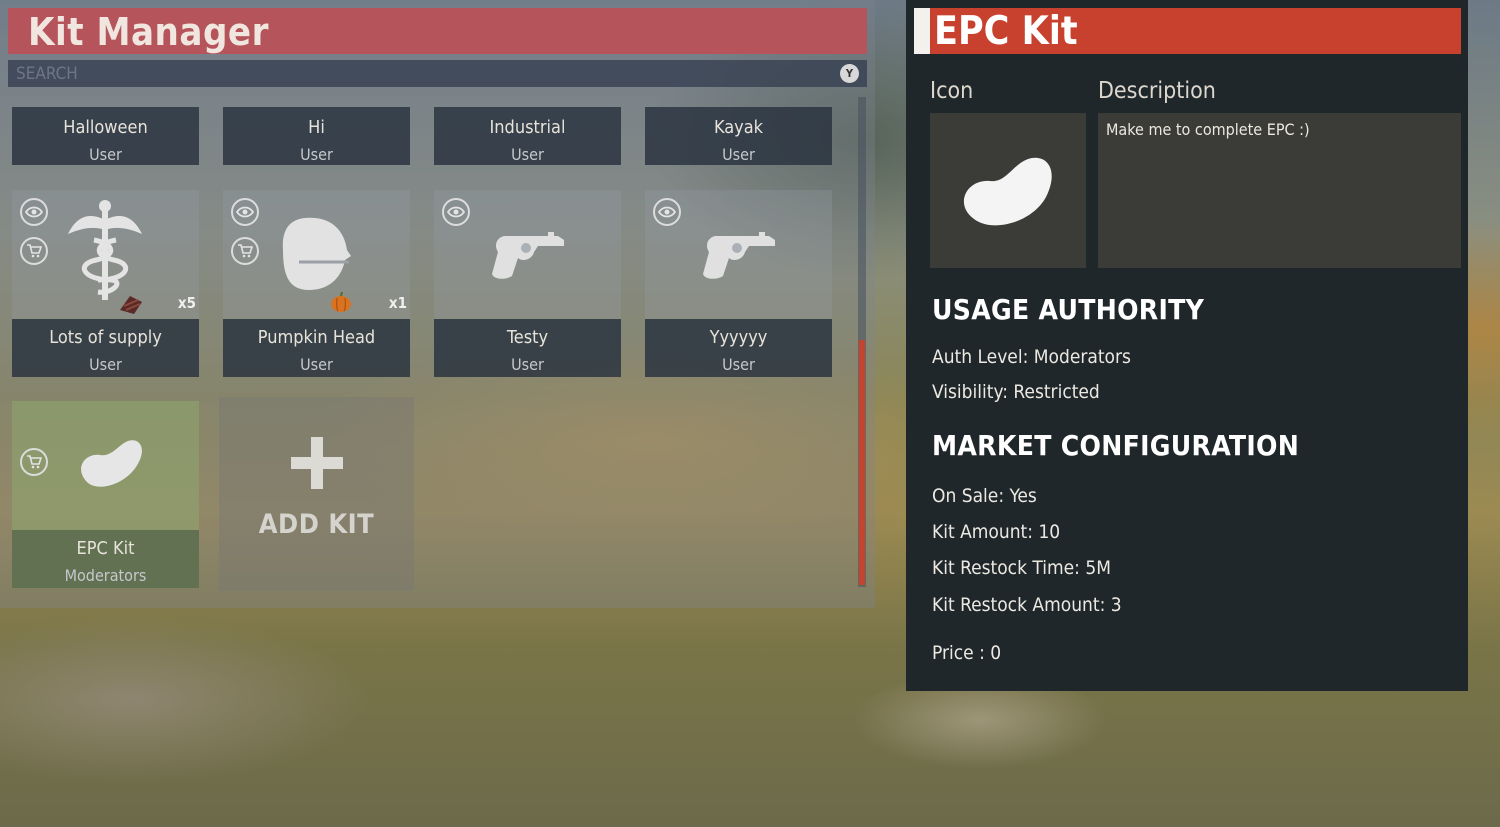  What do you see at coordinates (1027, 605) in the screenshot?
I see `restock-amount-setting: Kit Restock Amount: 3` at bounding box center [1027, 605].